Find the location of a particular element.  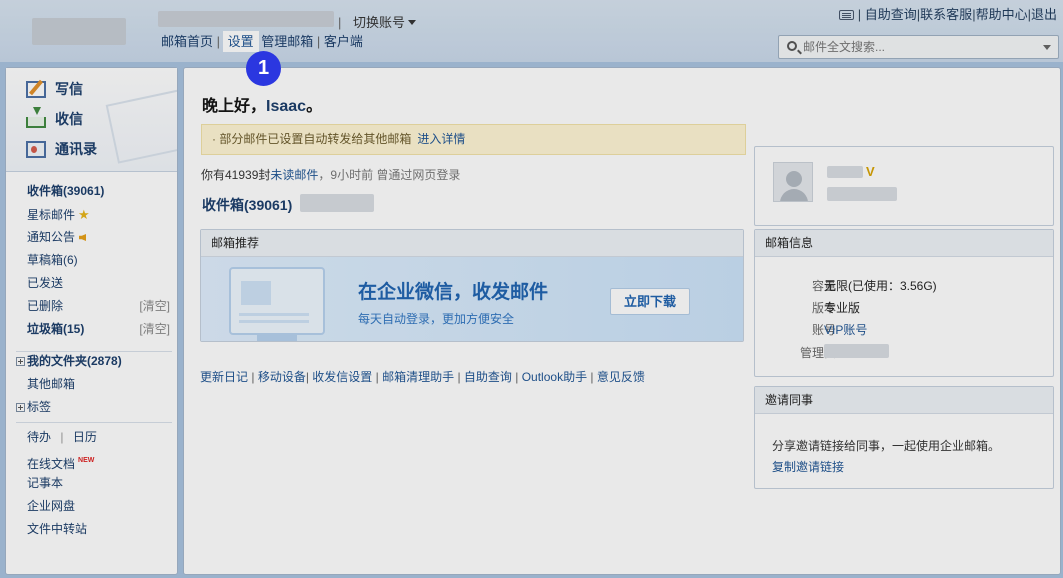

tags: 标签 is located at coordinates (91, 407).